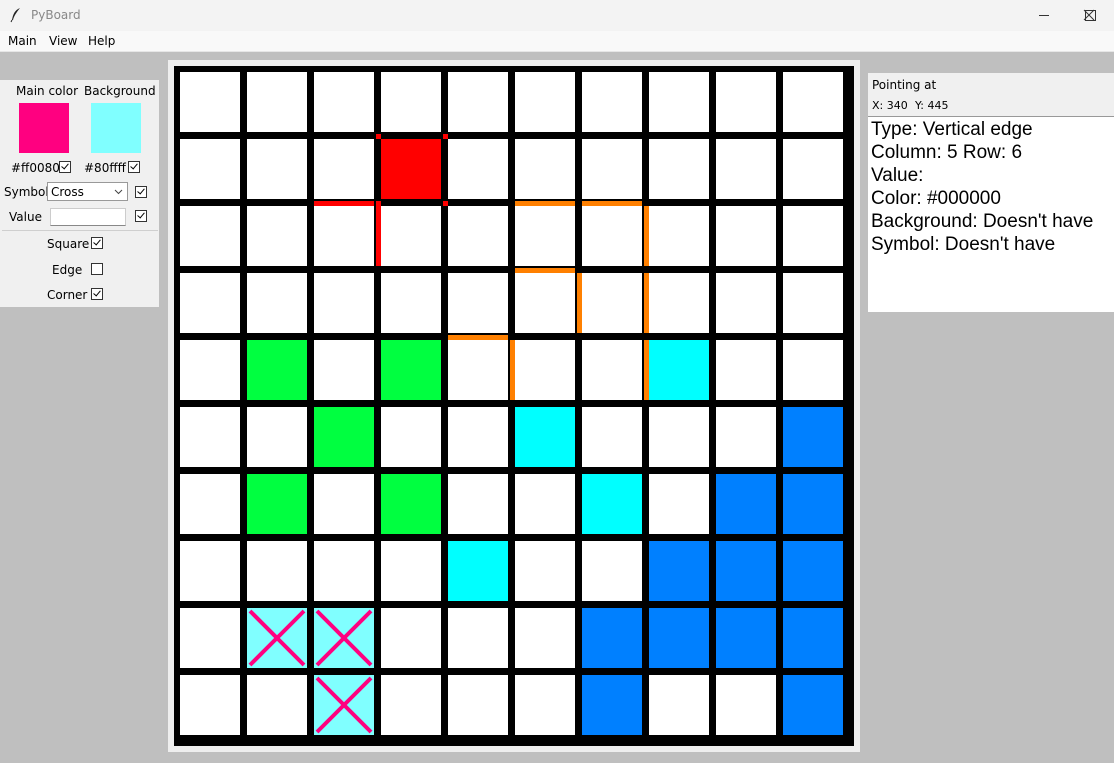  What do you see at coordinates (141, 192) in the screenshot?
I see `symbol-checkbox` at bounding box center [141, 192].